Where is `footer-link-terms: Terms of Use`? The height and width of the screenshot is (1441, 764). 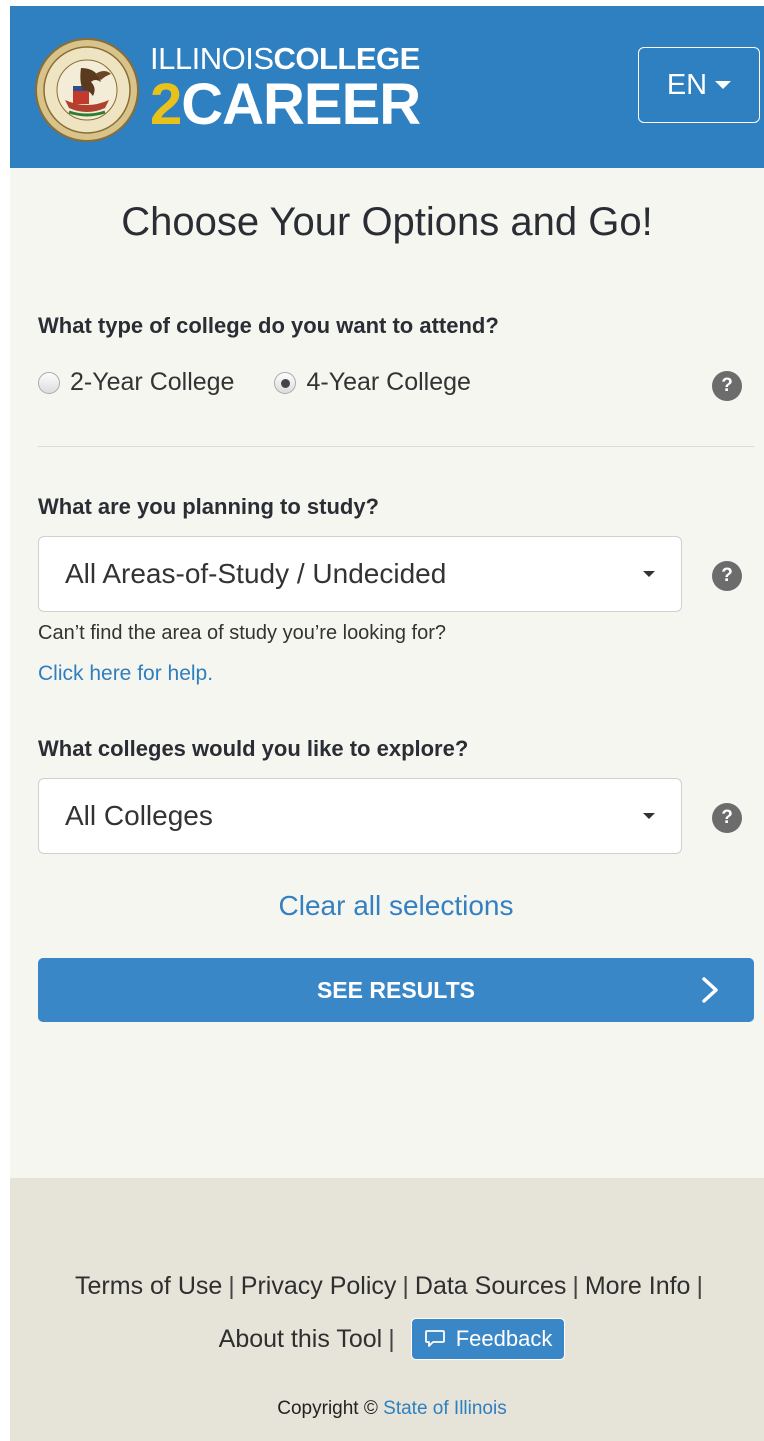 footer-link-terms: Terms of Use is located at coordinates (148, 1286).